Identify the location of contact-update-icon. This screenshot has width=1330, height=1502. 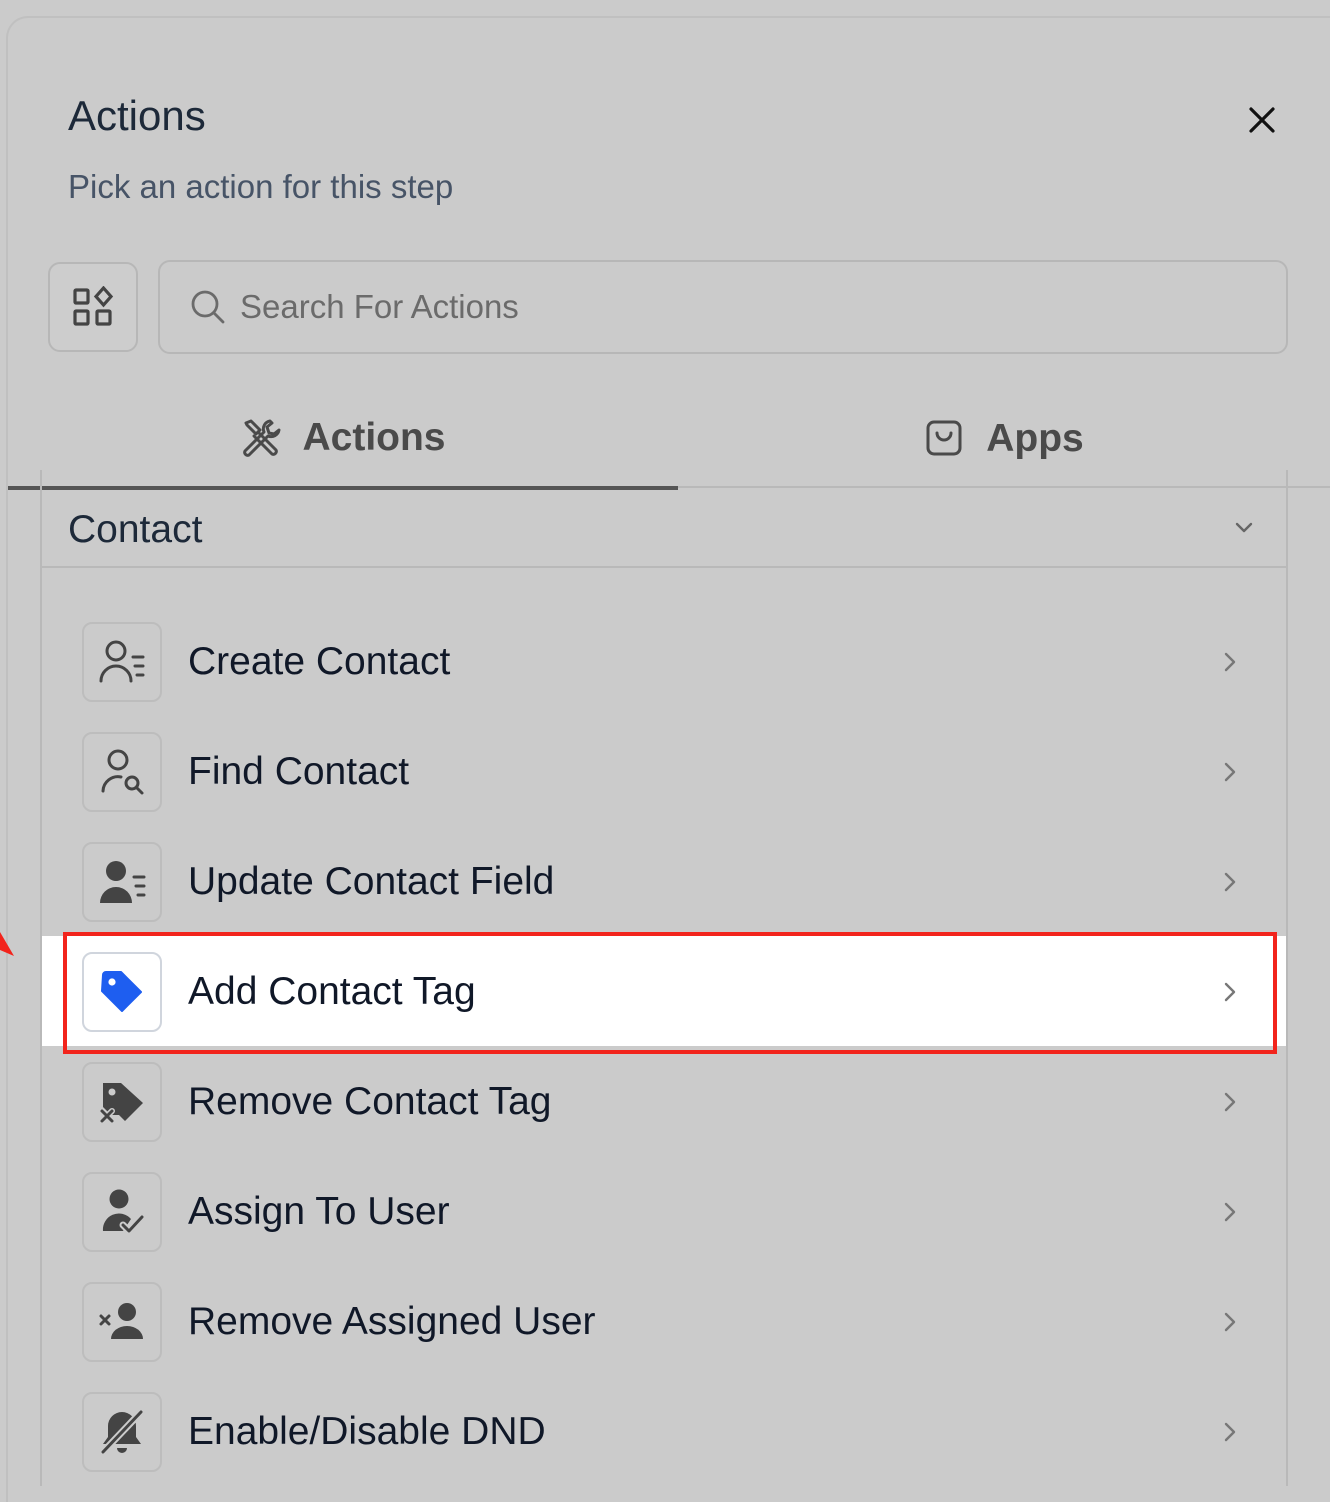
(122, 882).